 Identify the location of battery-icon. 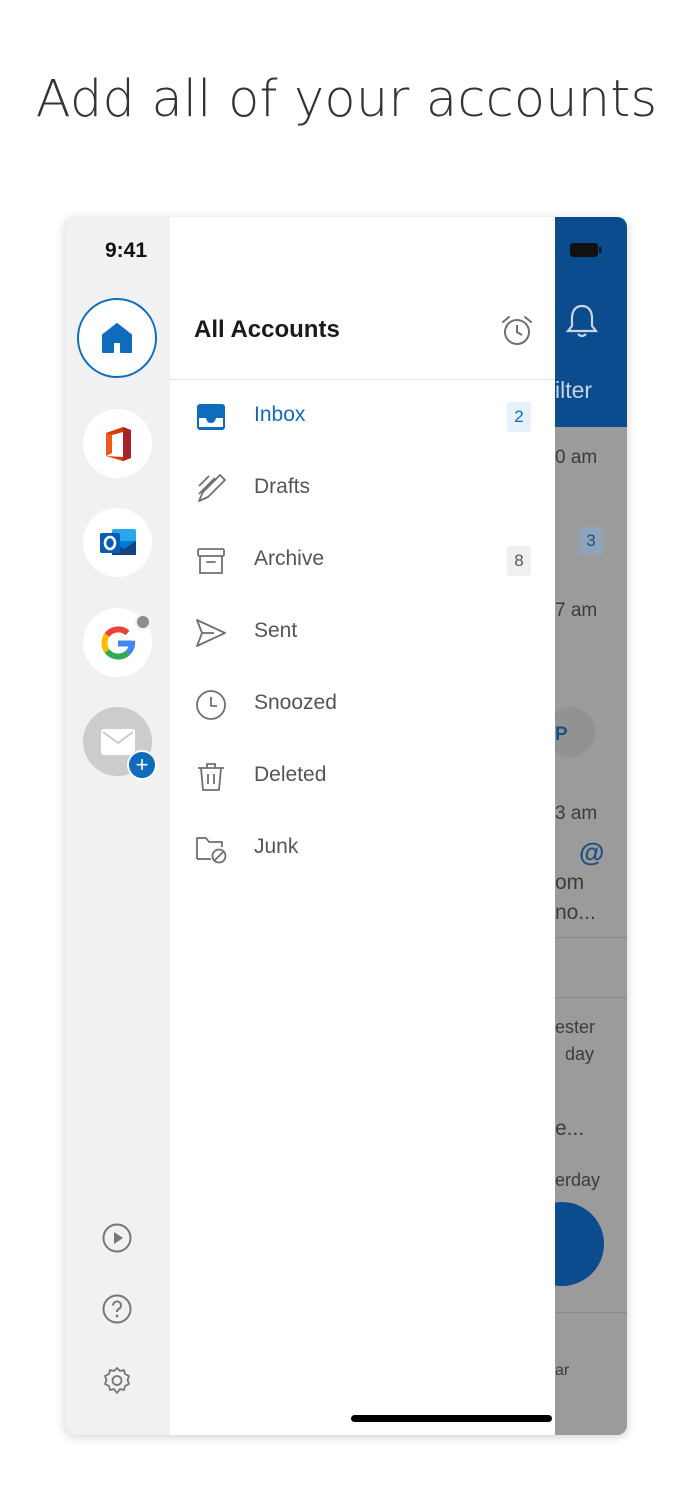
(586, 250).